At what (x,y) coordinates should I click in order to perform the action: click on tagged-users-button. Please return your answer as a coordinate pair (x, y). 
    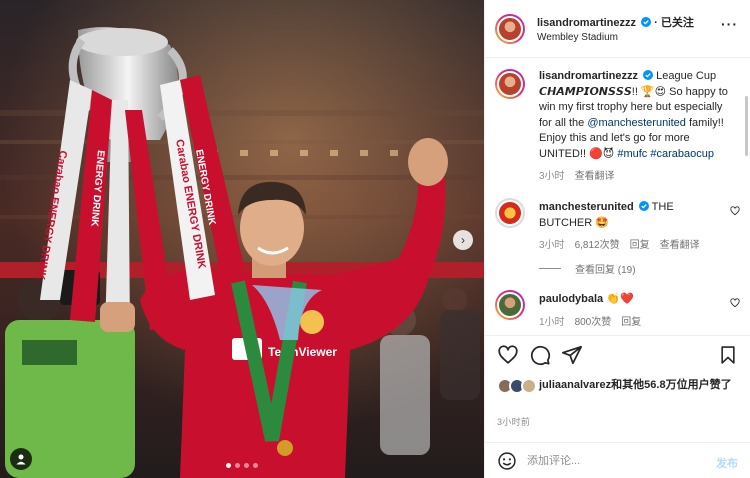
    Looking at the image, I should click on (21, 459).